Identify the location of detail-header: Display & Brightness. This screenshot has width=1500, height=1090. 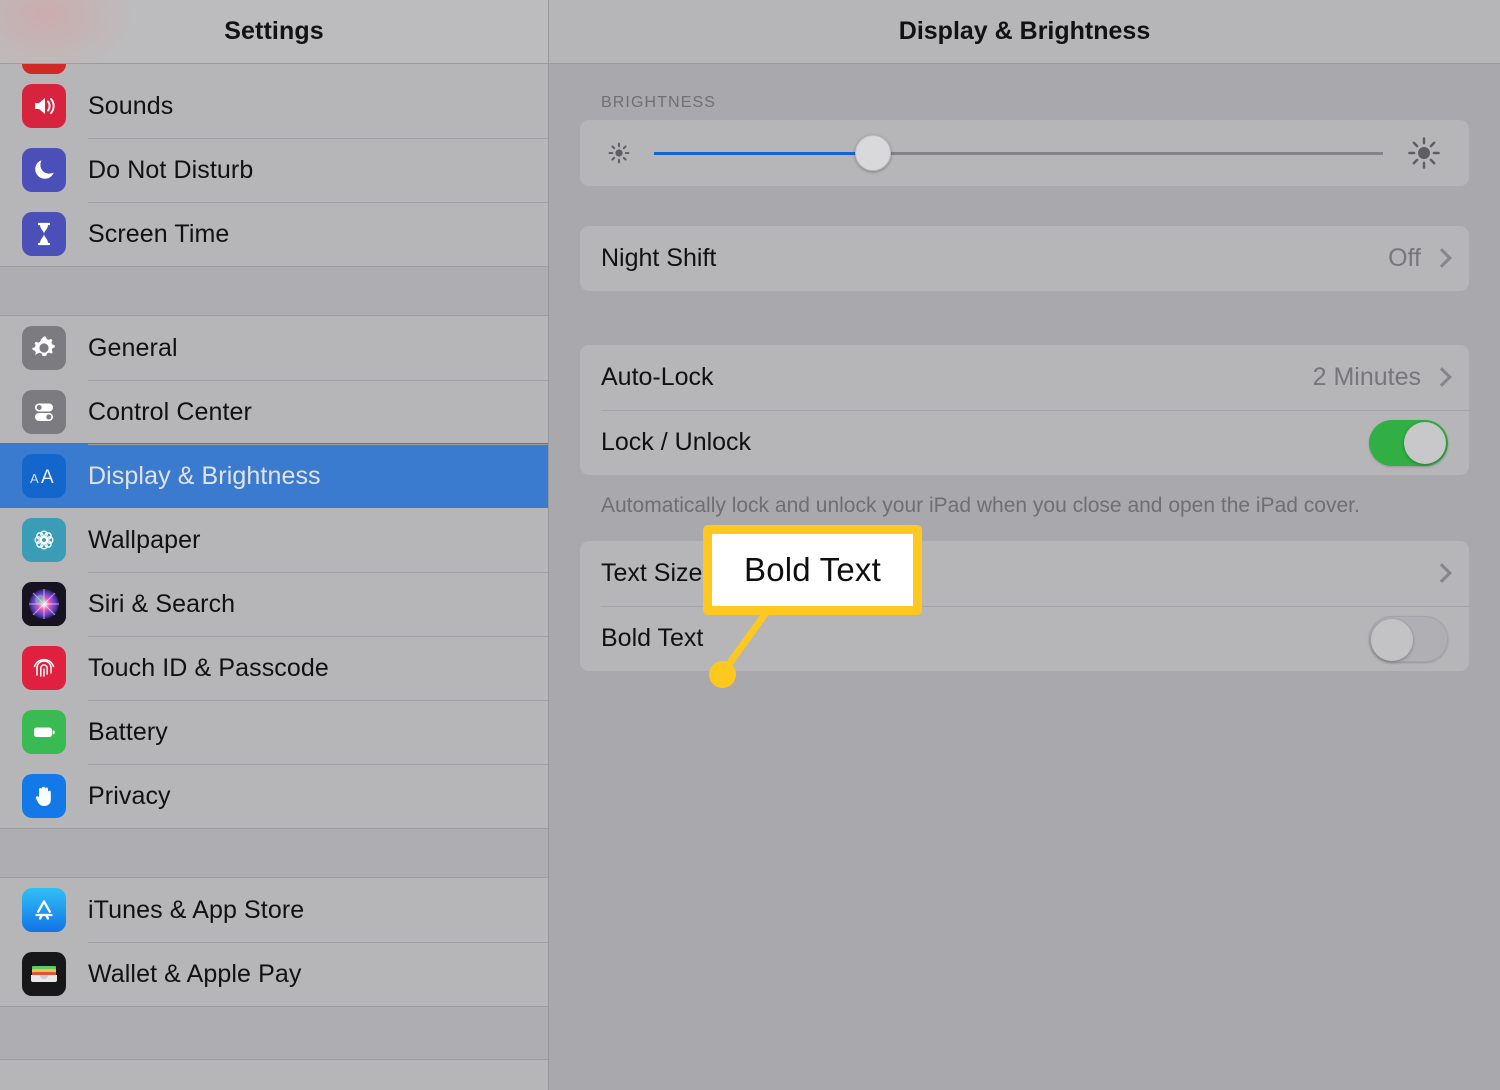
(1024, 32).